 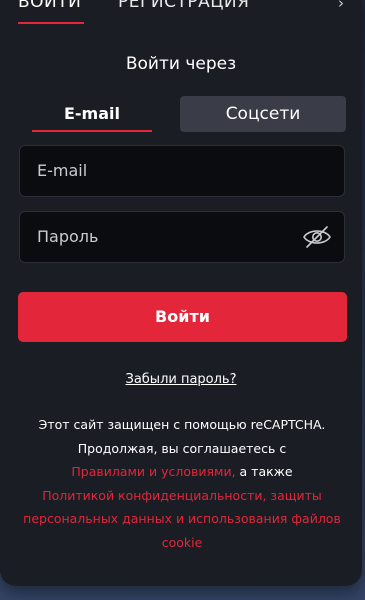 I want to click on login-via-title: Войти через, so click(x=181, y=64).